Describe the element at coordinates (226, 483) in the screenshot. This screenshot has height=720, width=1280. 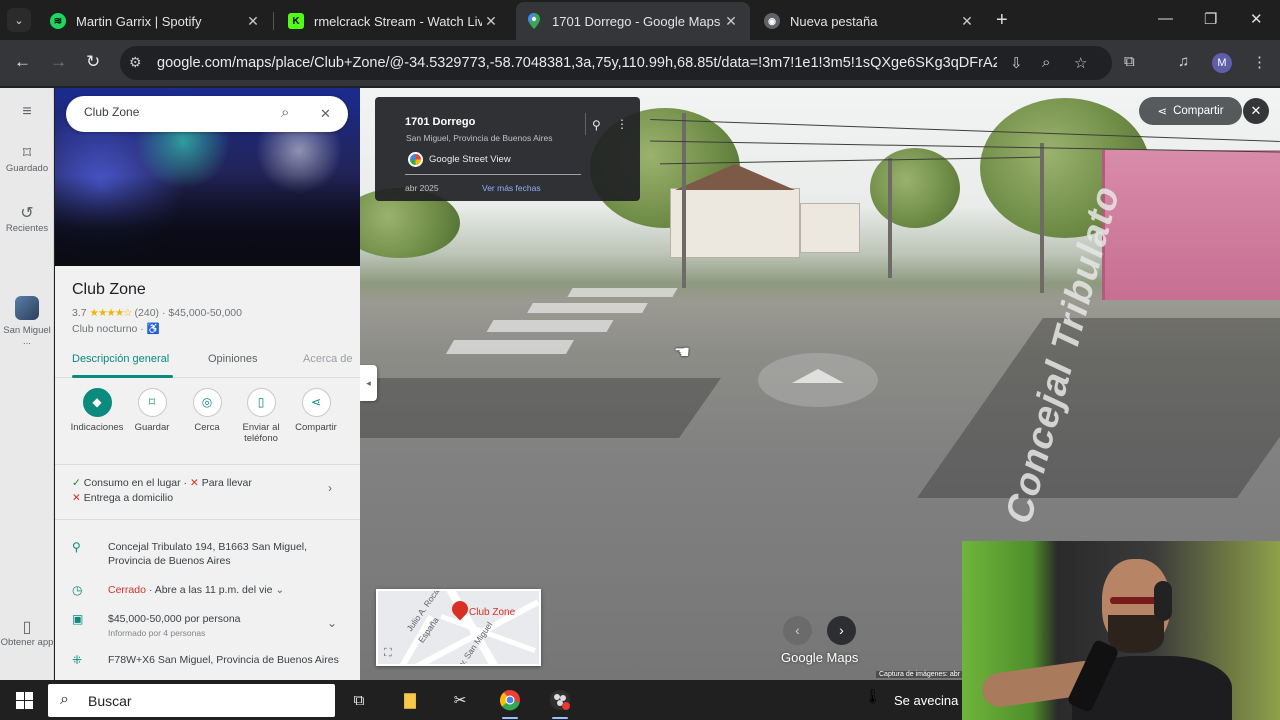
I see `service-takeout: Para llevar` at that location.